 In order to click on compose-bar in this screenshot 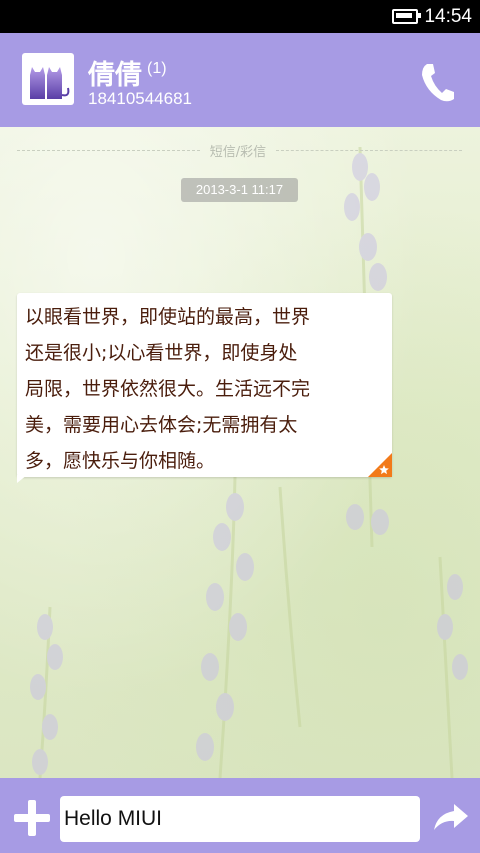, I will do `click(240, 815)`.